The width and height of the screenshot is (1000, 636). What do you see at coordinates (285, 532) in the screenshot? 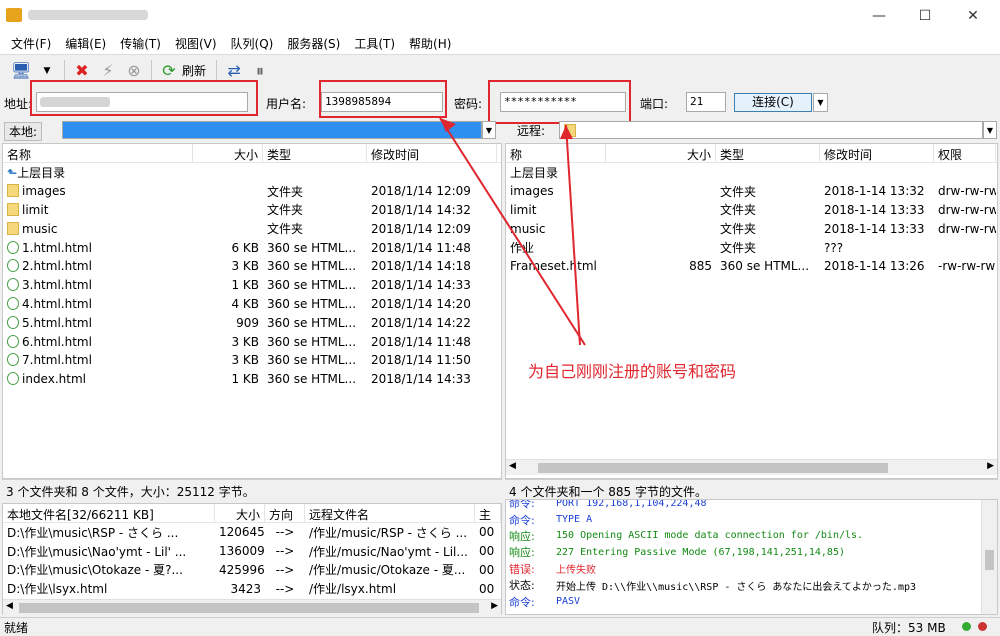
I see `queue-direction: -->` at bounding box center [285, 532].